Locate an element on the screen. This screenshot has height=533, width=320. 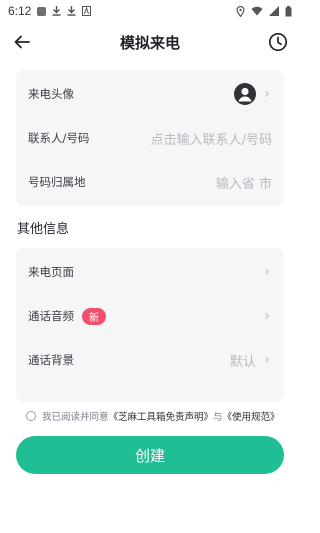
section-title: 其他信息 is located at coordinates (43, 229).